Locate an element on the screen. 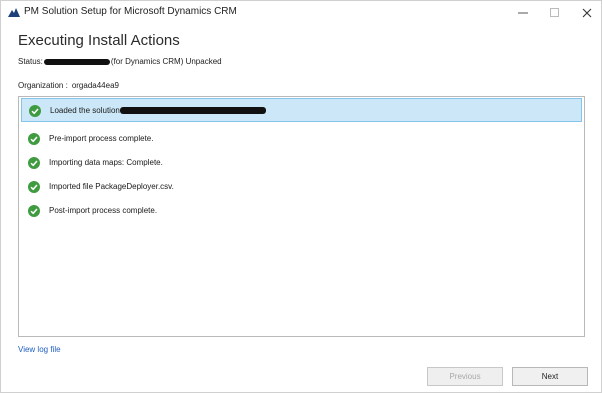 The height and width of the screenshot is (393, 602). previous-button: Previous is located at coordinates (465, 376).